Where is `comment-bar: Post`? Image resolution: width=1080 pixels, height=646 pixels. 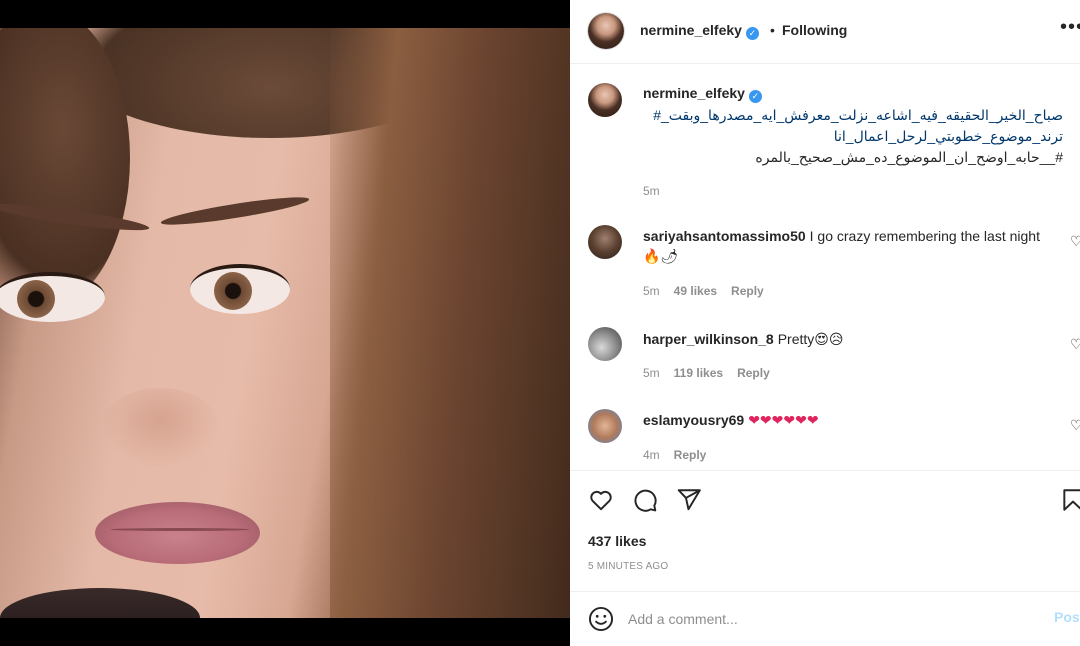 comment-bar: Post is located at coordinates (825, 618).